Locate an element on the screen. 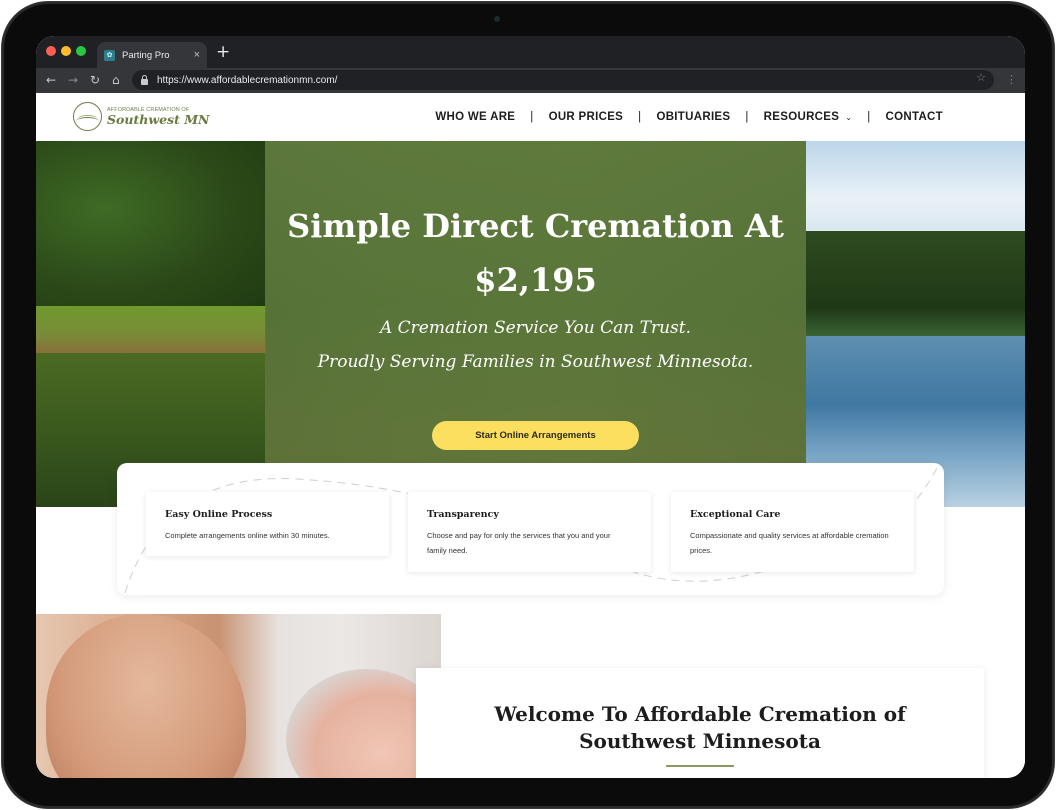 This screenshot has width=1056, height=810. nav-resources-label: RESOURCES is located at coordinates (801, 117).